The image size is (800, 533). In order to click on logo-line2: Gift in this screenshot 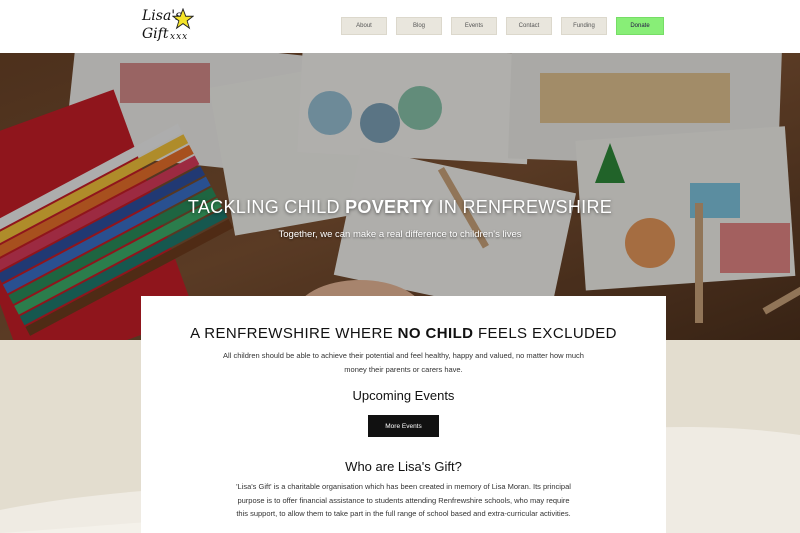, I will do `click(155, 34)`.